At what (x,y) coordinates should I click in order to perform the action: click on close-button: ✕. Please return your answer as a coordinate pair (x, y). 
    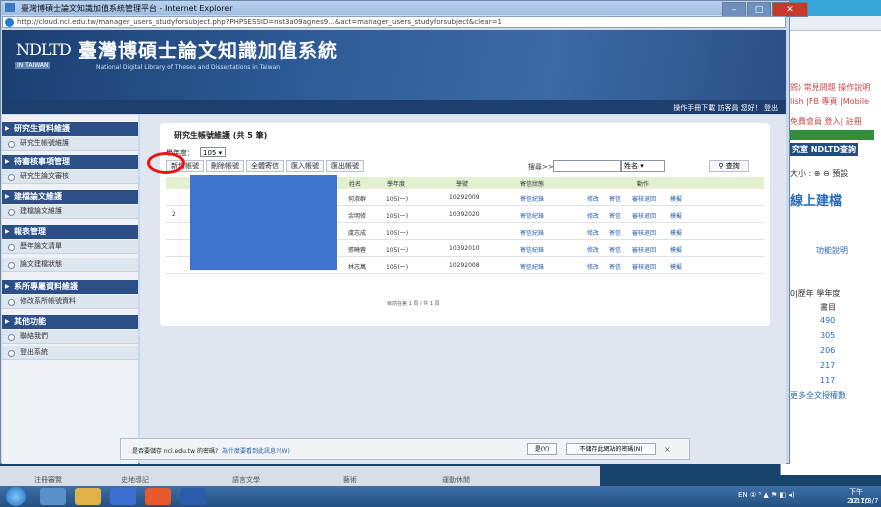
    Looking at the image, I should click on (790, 9).